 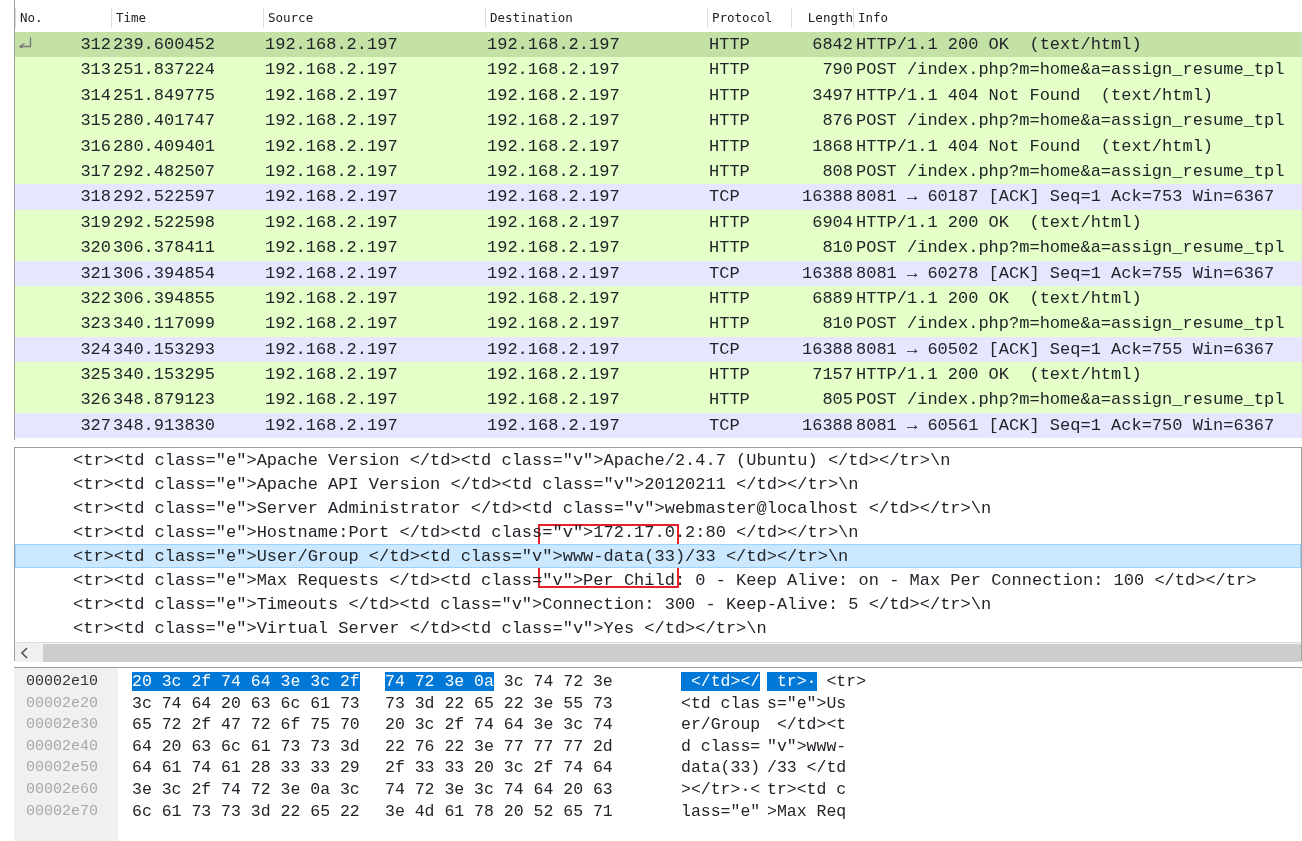 I want to click on scroll-left-icon, so click(x=25, y=652).